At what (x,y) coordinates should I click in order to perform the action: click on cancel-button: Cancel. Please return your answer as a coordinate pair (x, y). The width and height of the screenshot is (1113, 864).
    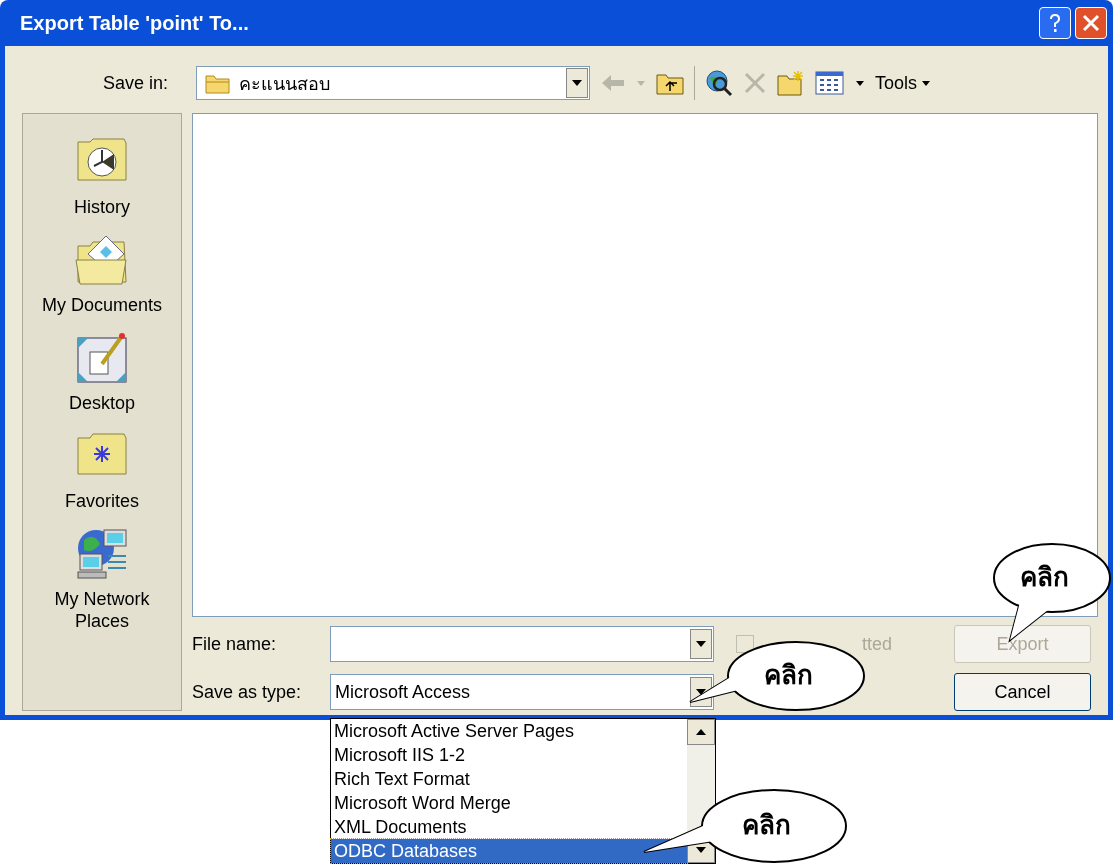
    Looking at the image, I should click on (1022, 692).